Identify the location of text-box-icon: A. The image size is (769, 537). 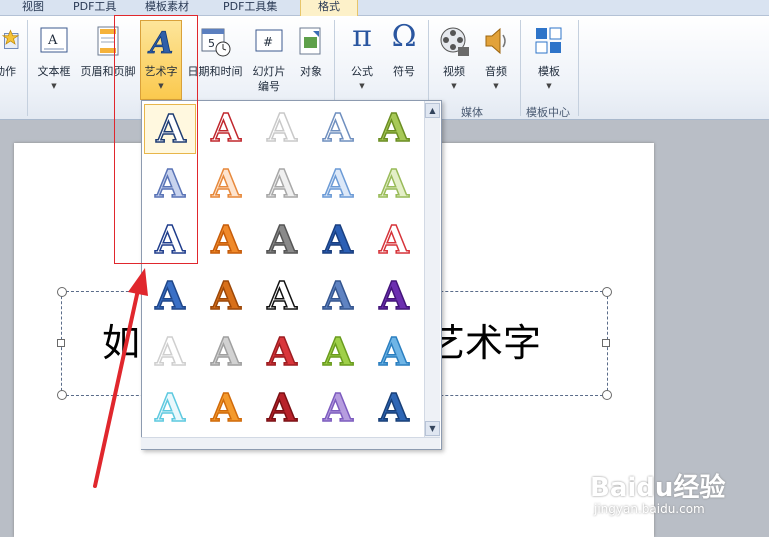
(54, 40).